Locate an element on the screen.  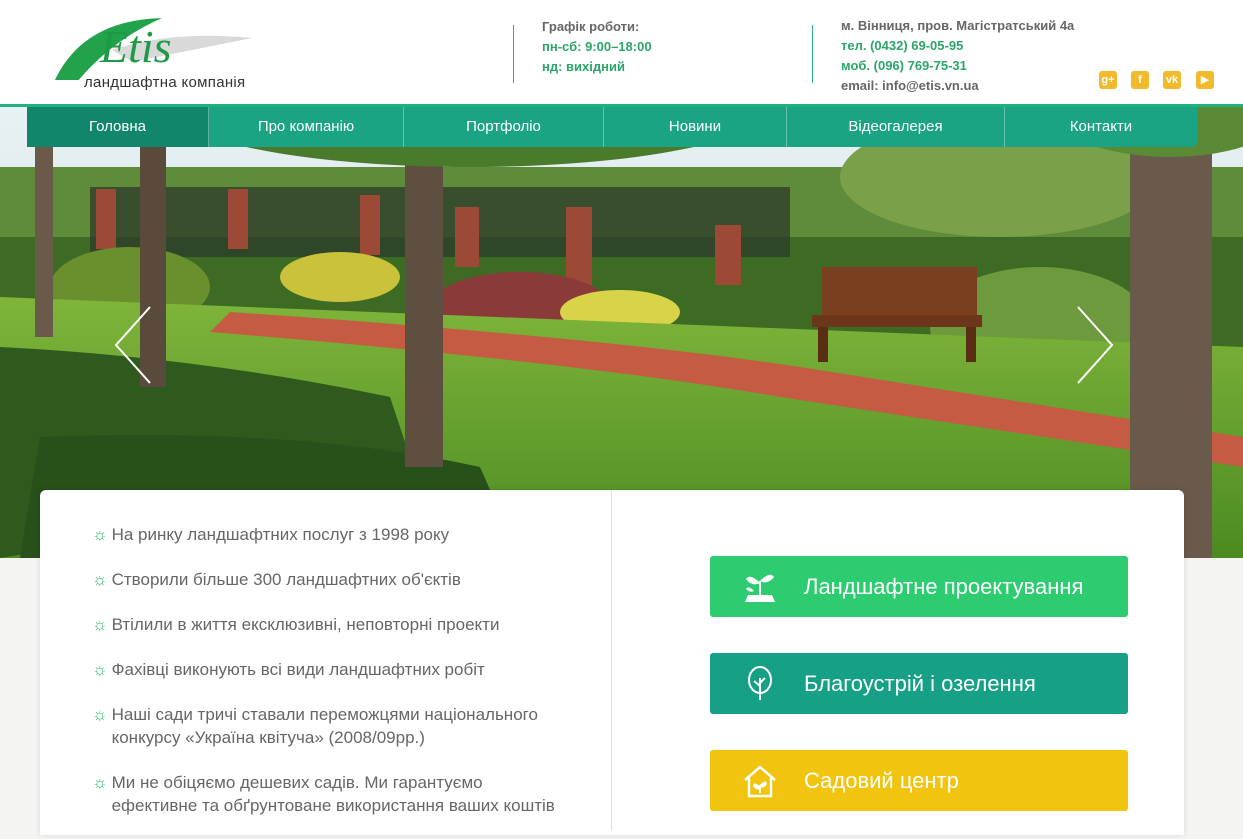
schedule-sunday: нд: вихідний is located at coordinates (583, 66).